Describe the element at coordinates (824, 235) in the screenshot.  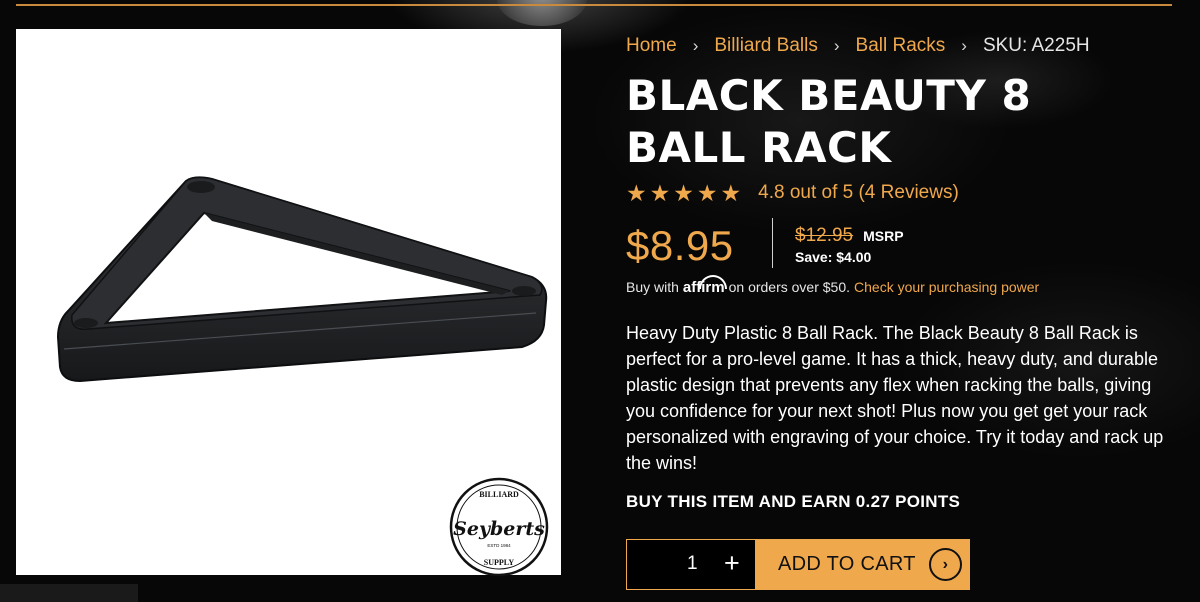
I see `msrp-price: $12.95` at that location.